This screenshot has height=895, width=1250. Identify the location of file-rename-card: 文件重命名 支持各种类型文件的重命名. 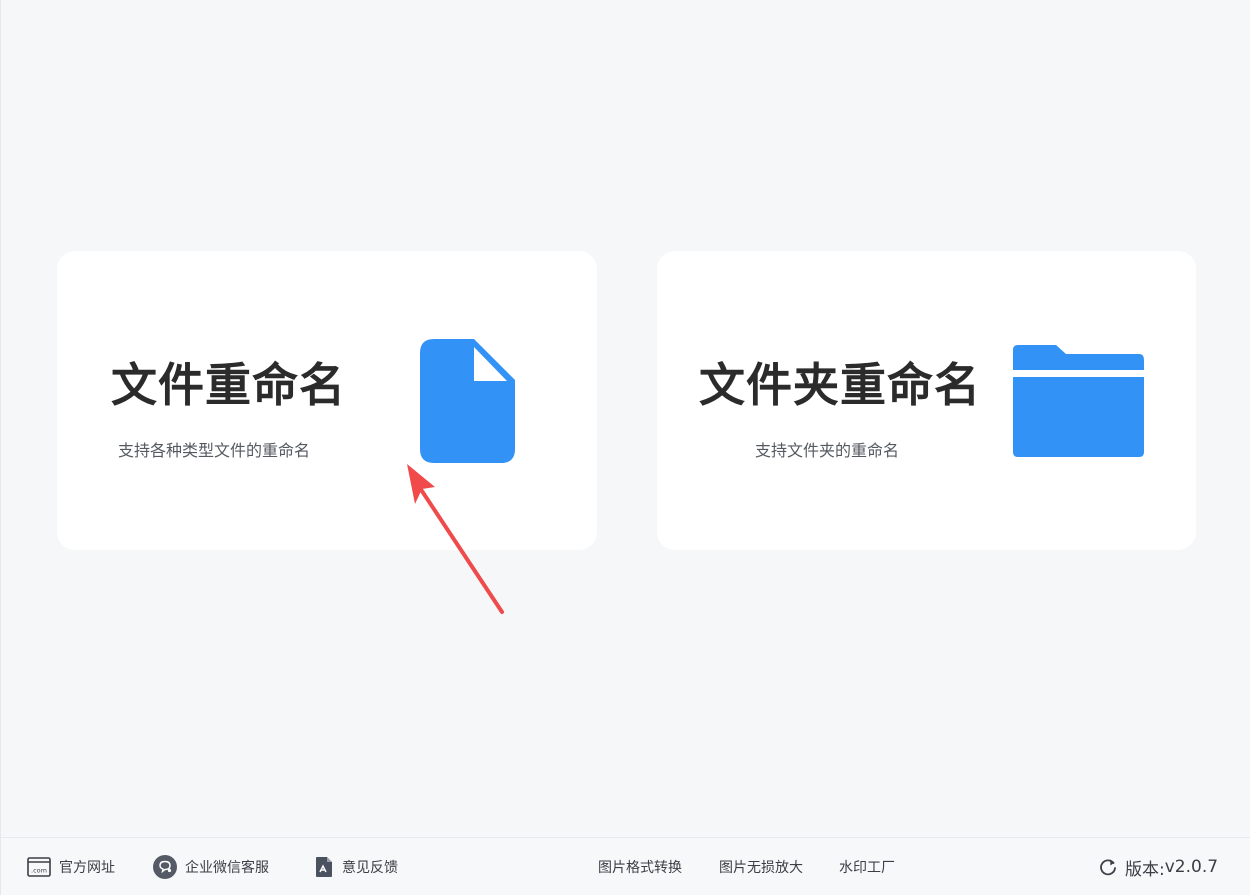
(327, 400).